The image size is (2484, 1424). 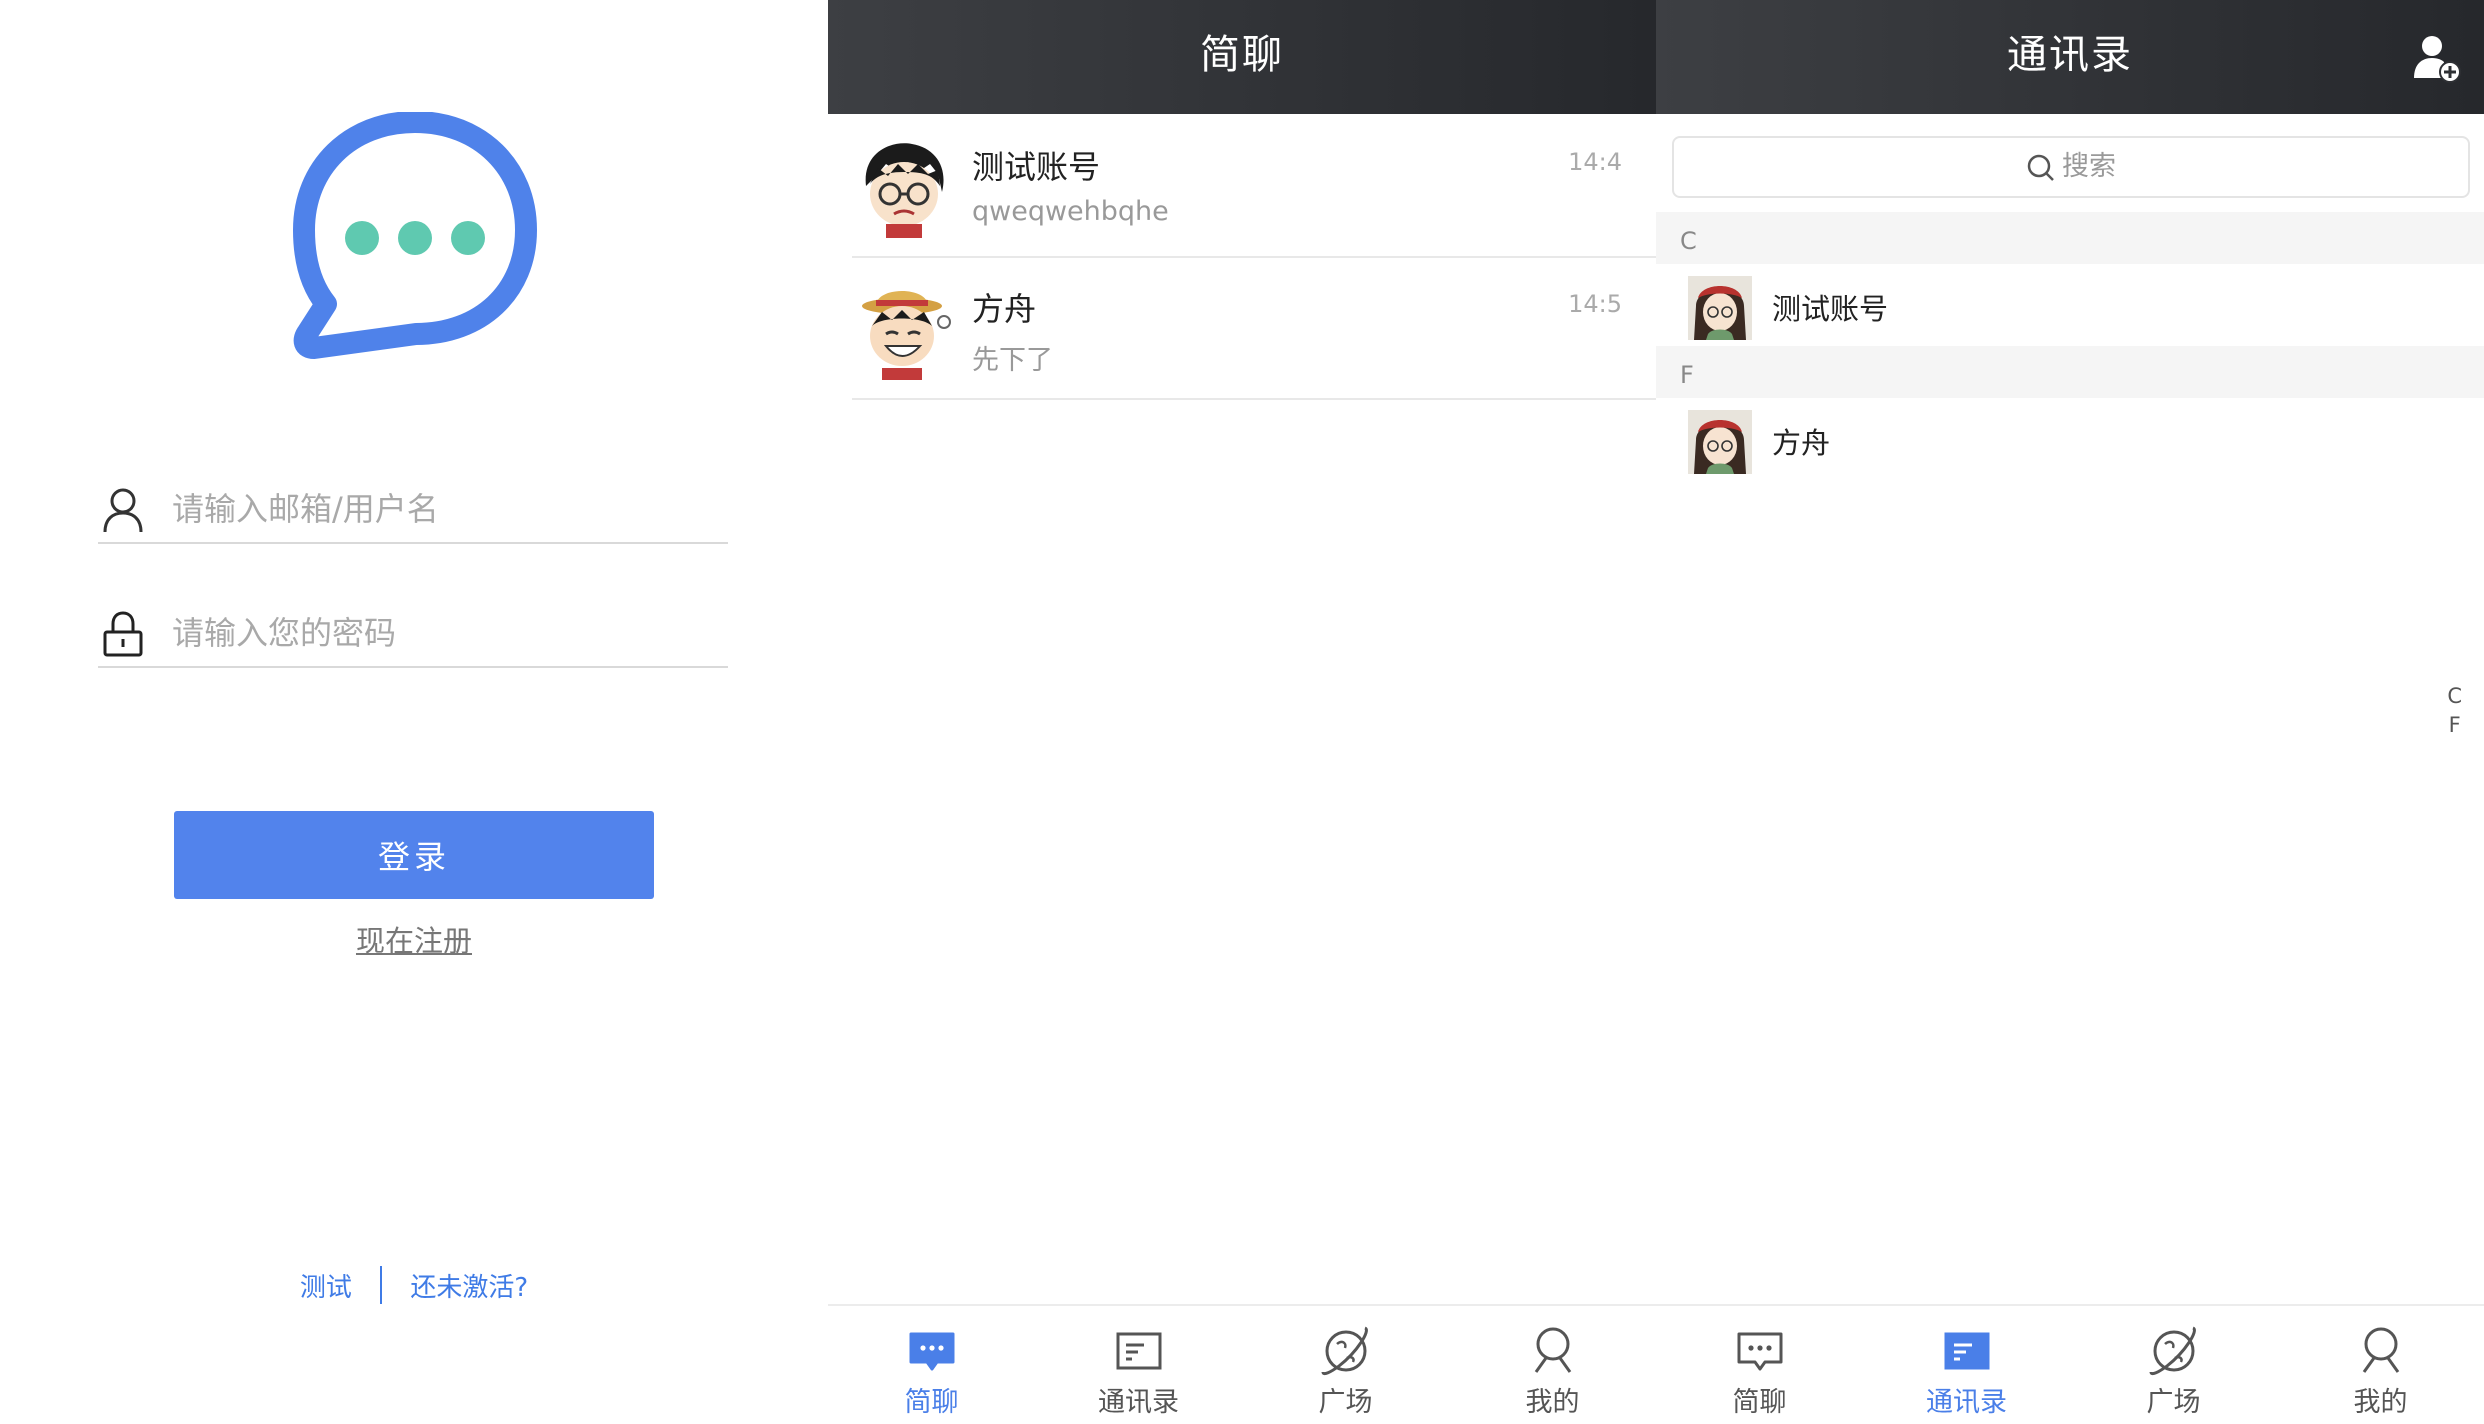 What do you see at coordinates (442, 633) in the screenshot?
I see `password-input` at bounding box center [442, 633].